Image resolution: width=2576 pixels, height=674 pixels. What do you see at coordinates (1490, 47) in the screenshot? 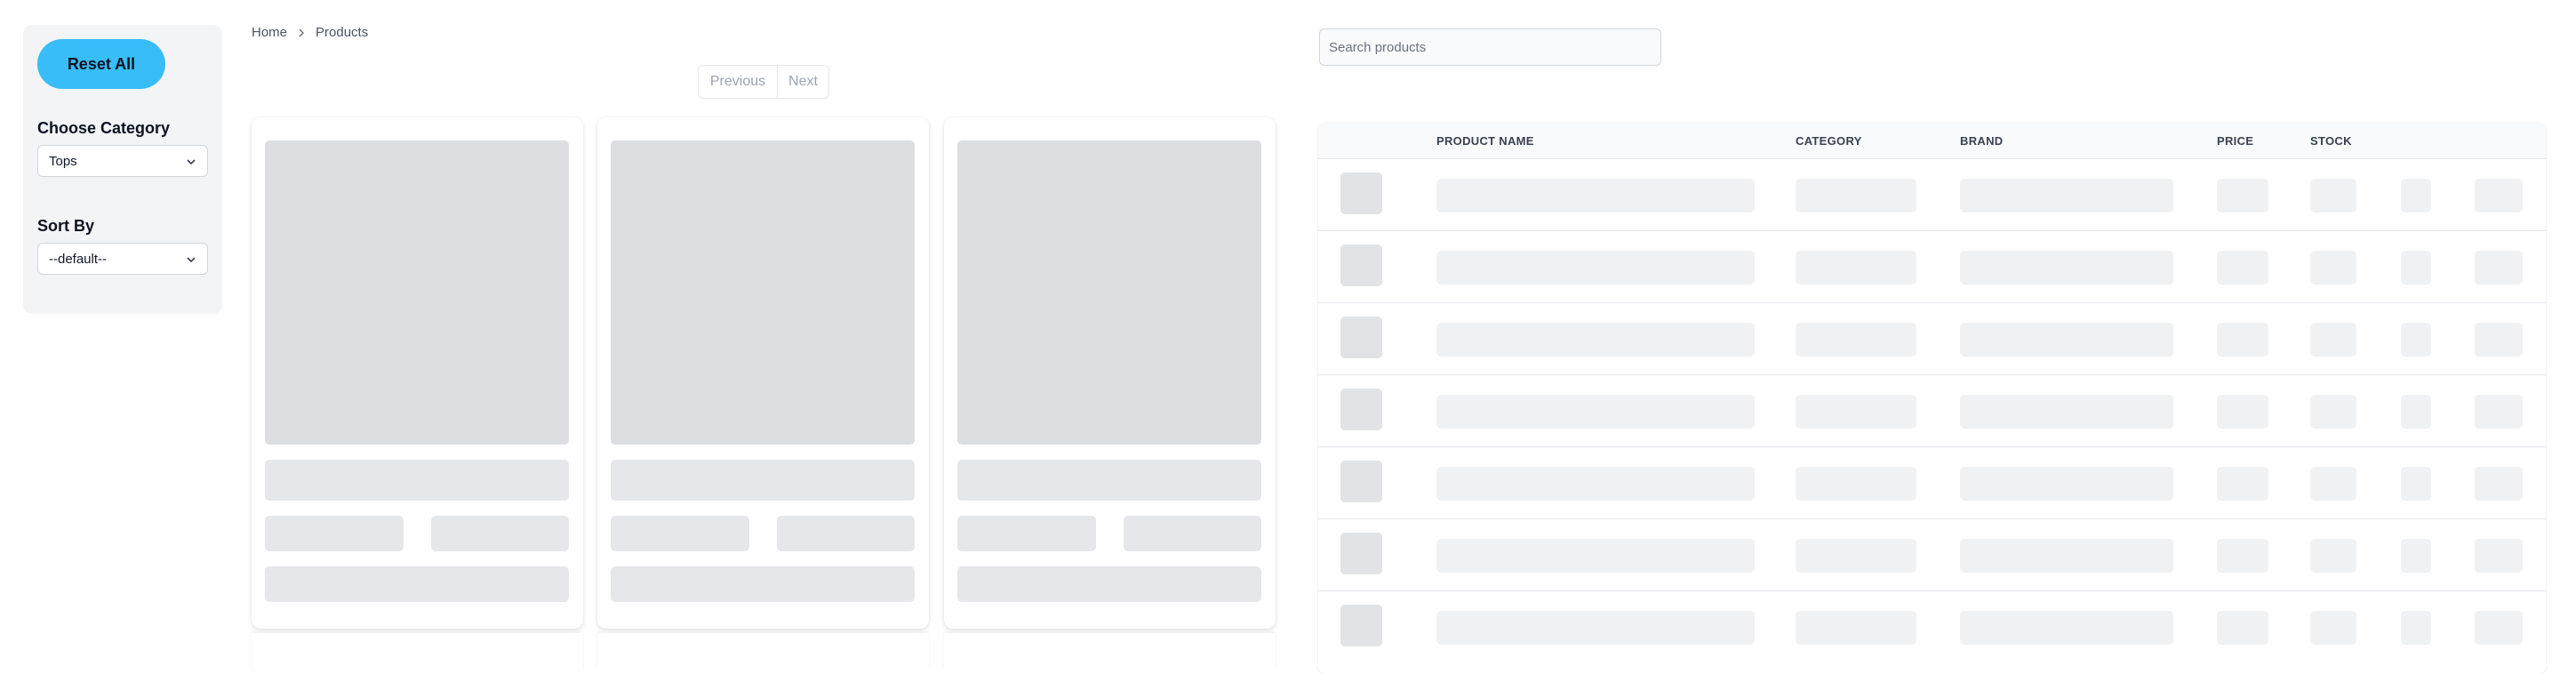
I see `search-input` at bounding box center [1490, 47].